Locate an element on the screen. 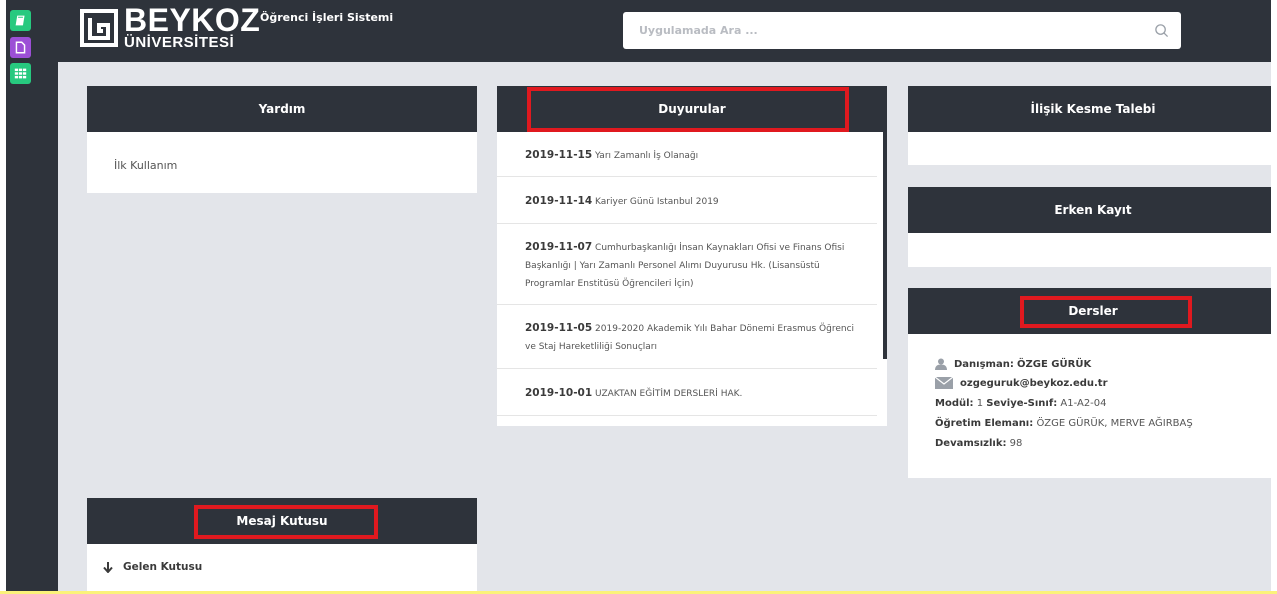 The width and height of the screenshot is (1277, 594). logo-subtitle: ÜNİVERSİTESİ is located at coordinates (179, 42).